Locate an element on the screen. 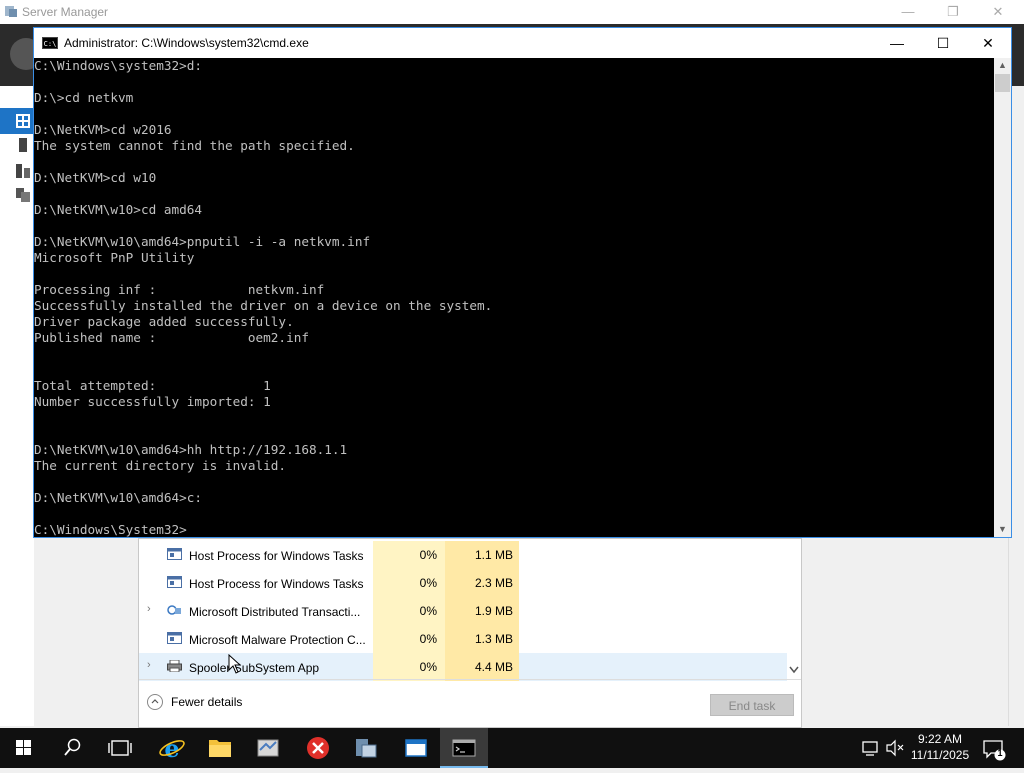  folder-icon is located at coordinates (220, 748).